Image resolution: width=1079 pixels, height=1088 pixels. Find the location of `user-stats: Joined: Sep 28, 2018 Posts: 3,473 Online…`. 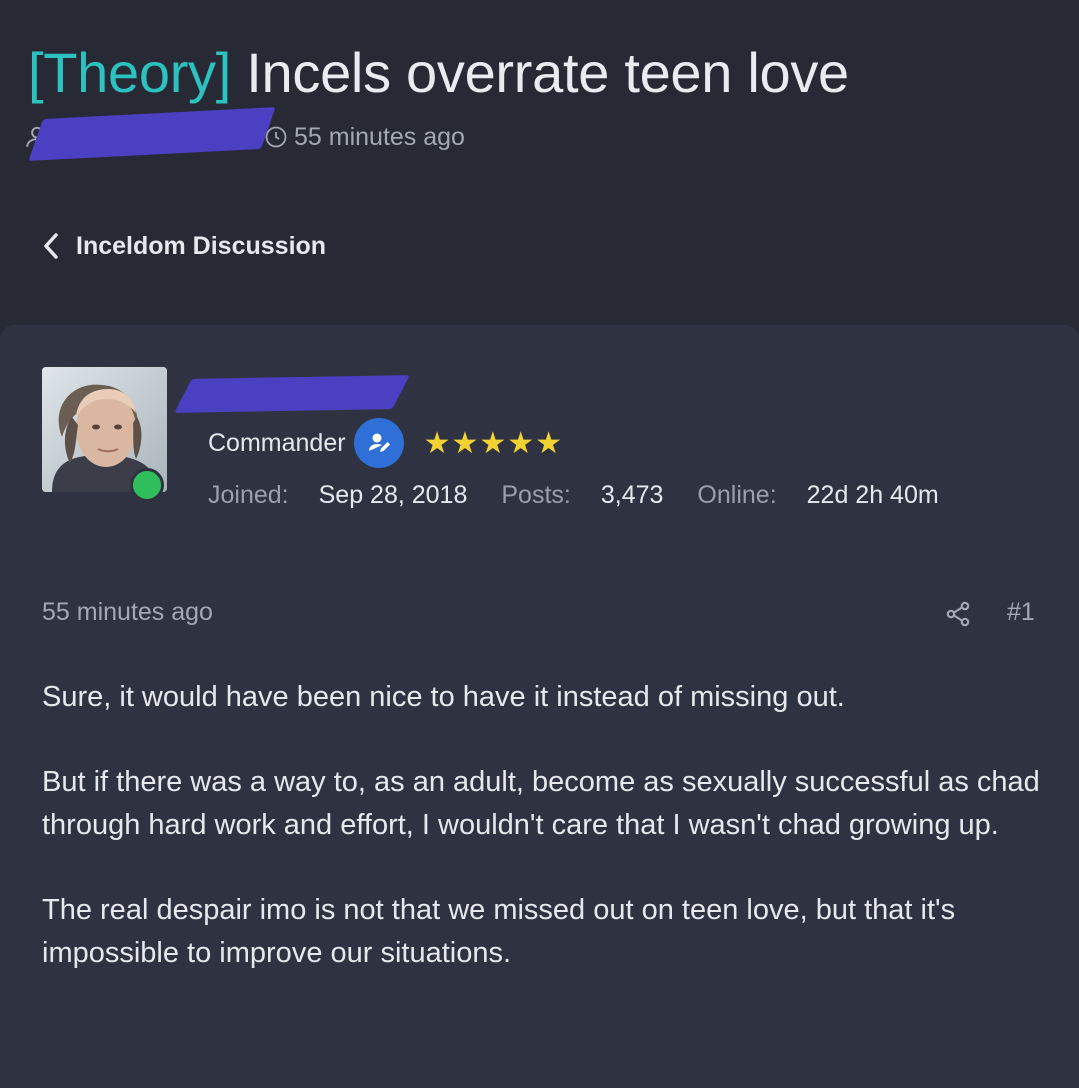

user-stats: Joined: Sep 28, 2018 Posts: 3,473 Online… is located at coordinates (590, 495).